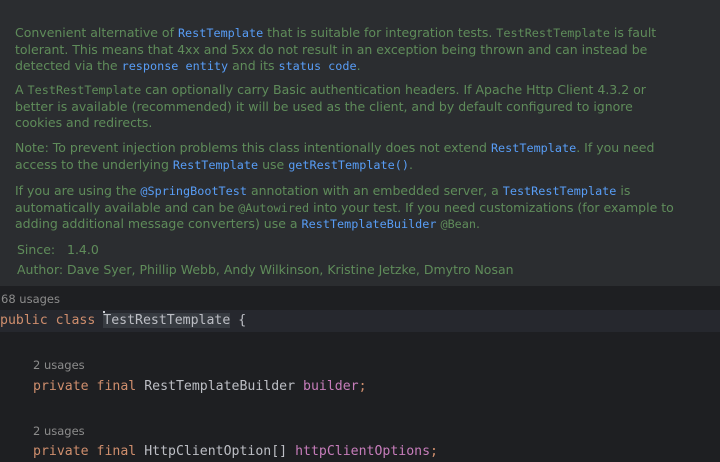 This screenshot has width=720, height=462. Describe the element at coordinates (331, 386) in the screenshot. I see `field-builder: builder` at that location.